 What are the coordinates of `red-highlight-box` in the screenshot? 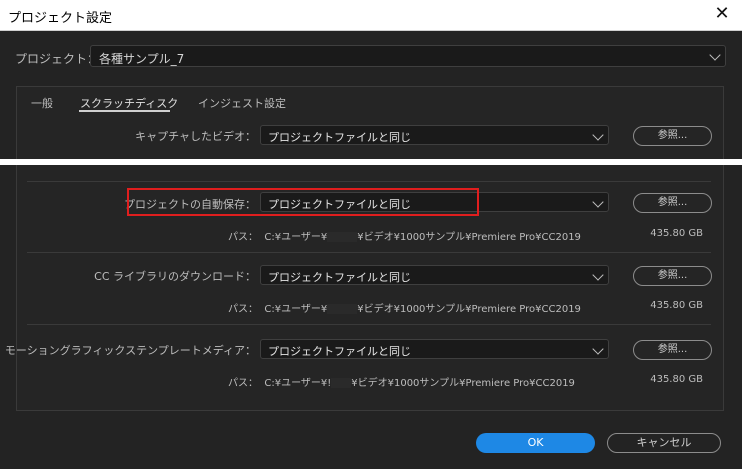 It's located at (303, 202).